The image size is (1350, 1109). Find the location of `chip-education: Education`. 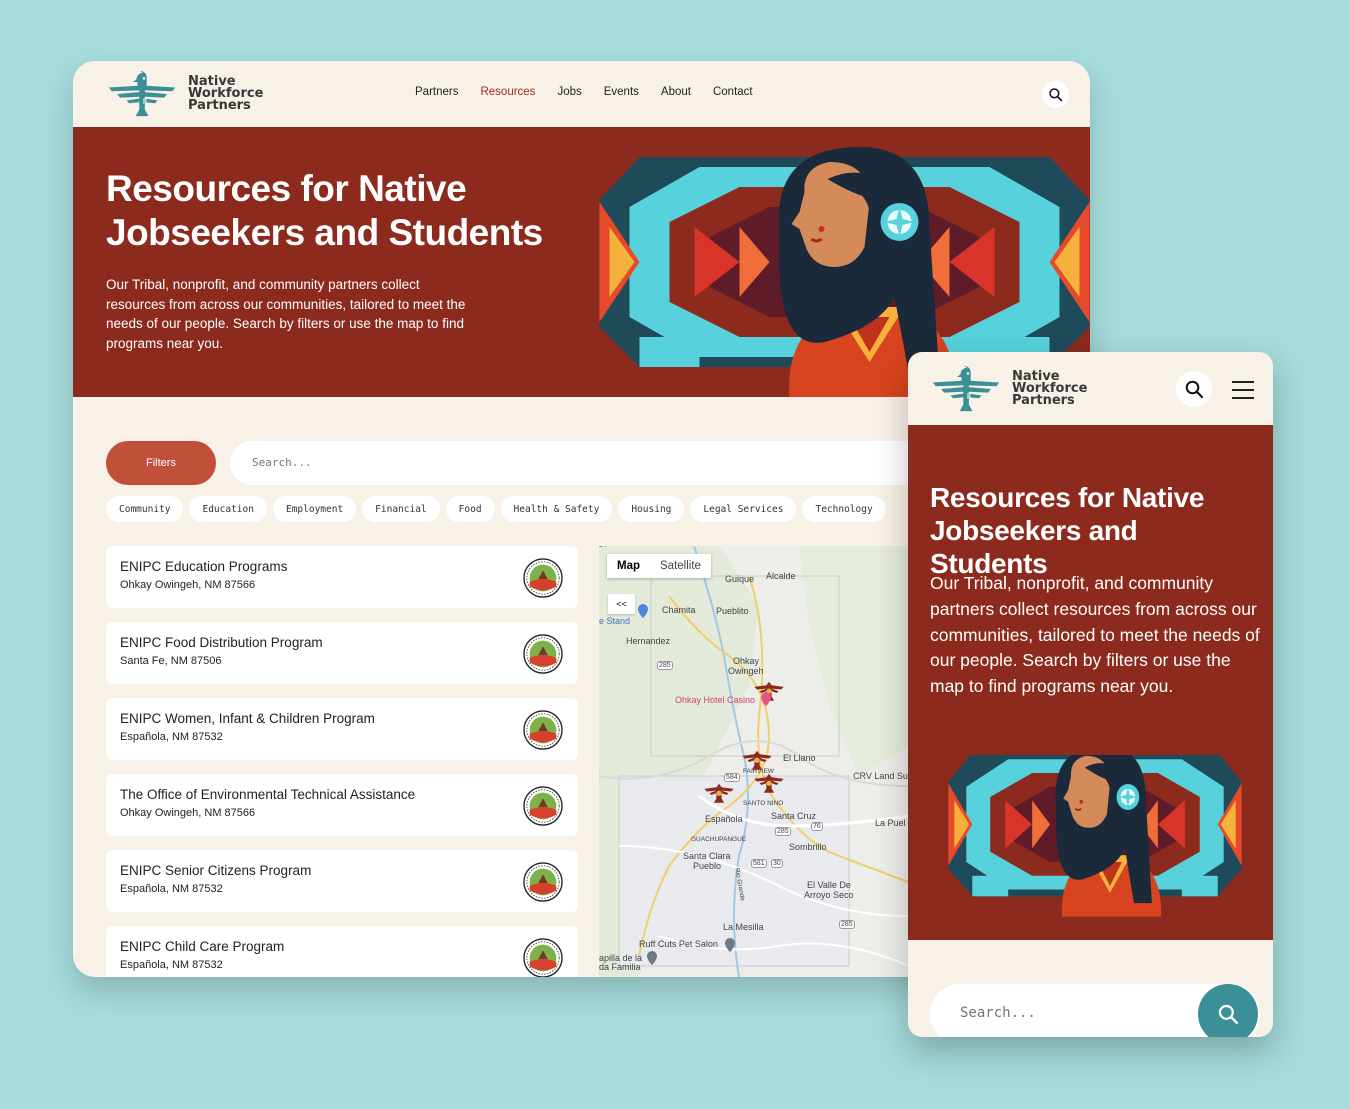

chip-education: Education is located at coordinates (228, 509).